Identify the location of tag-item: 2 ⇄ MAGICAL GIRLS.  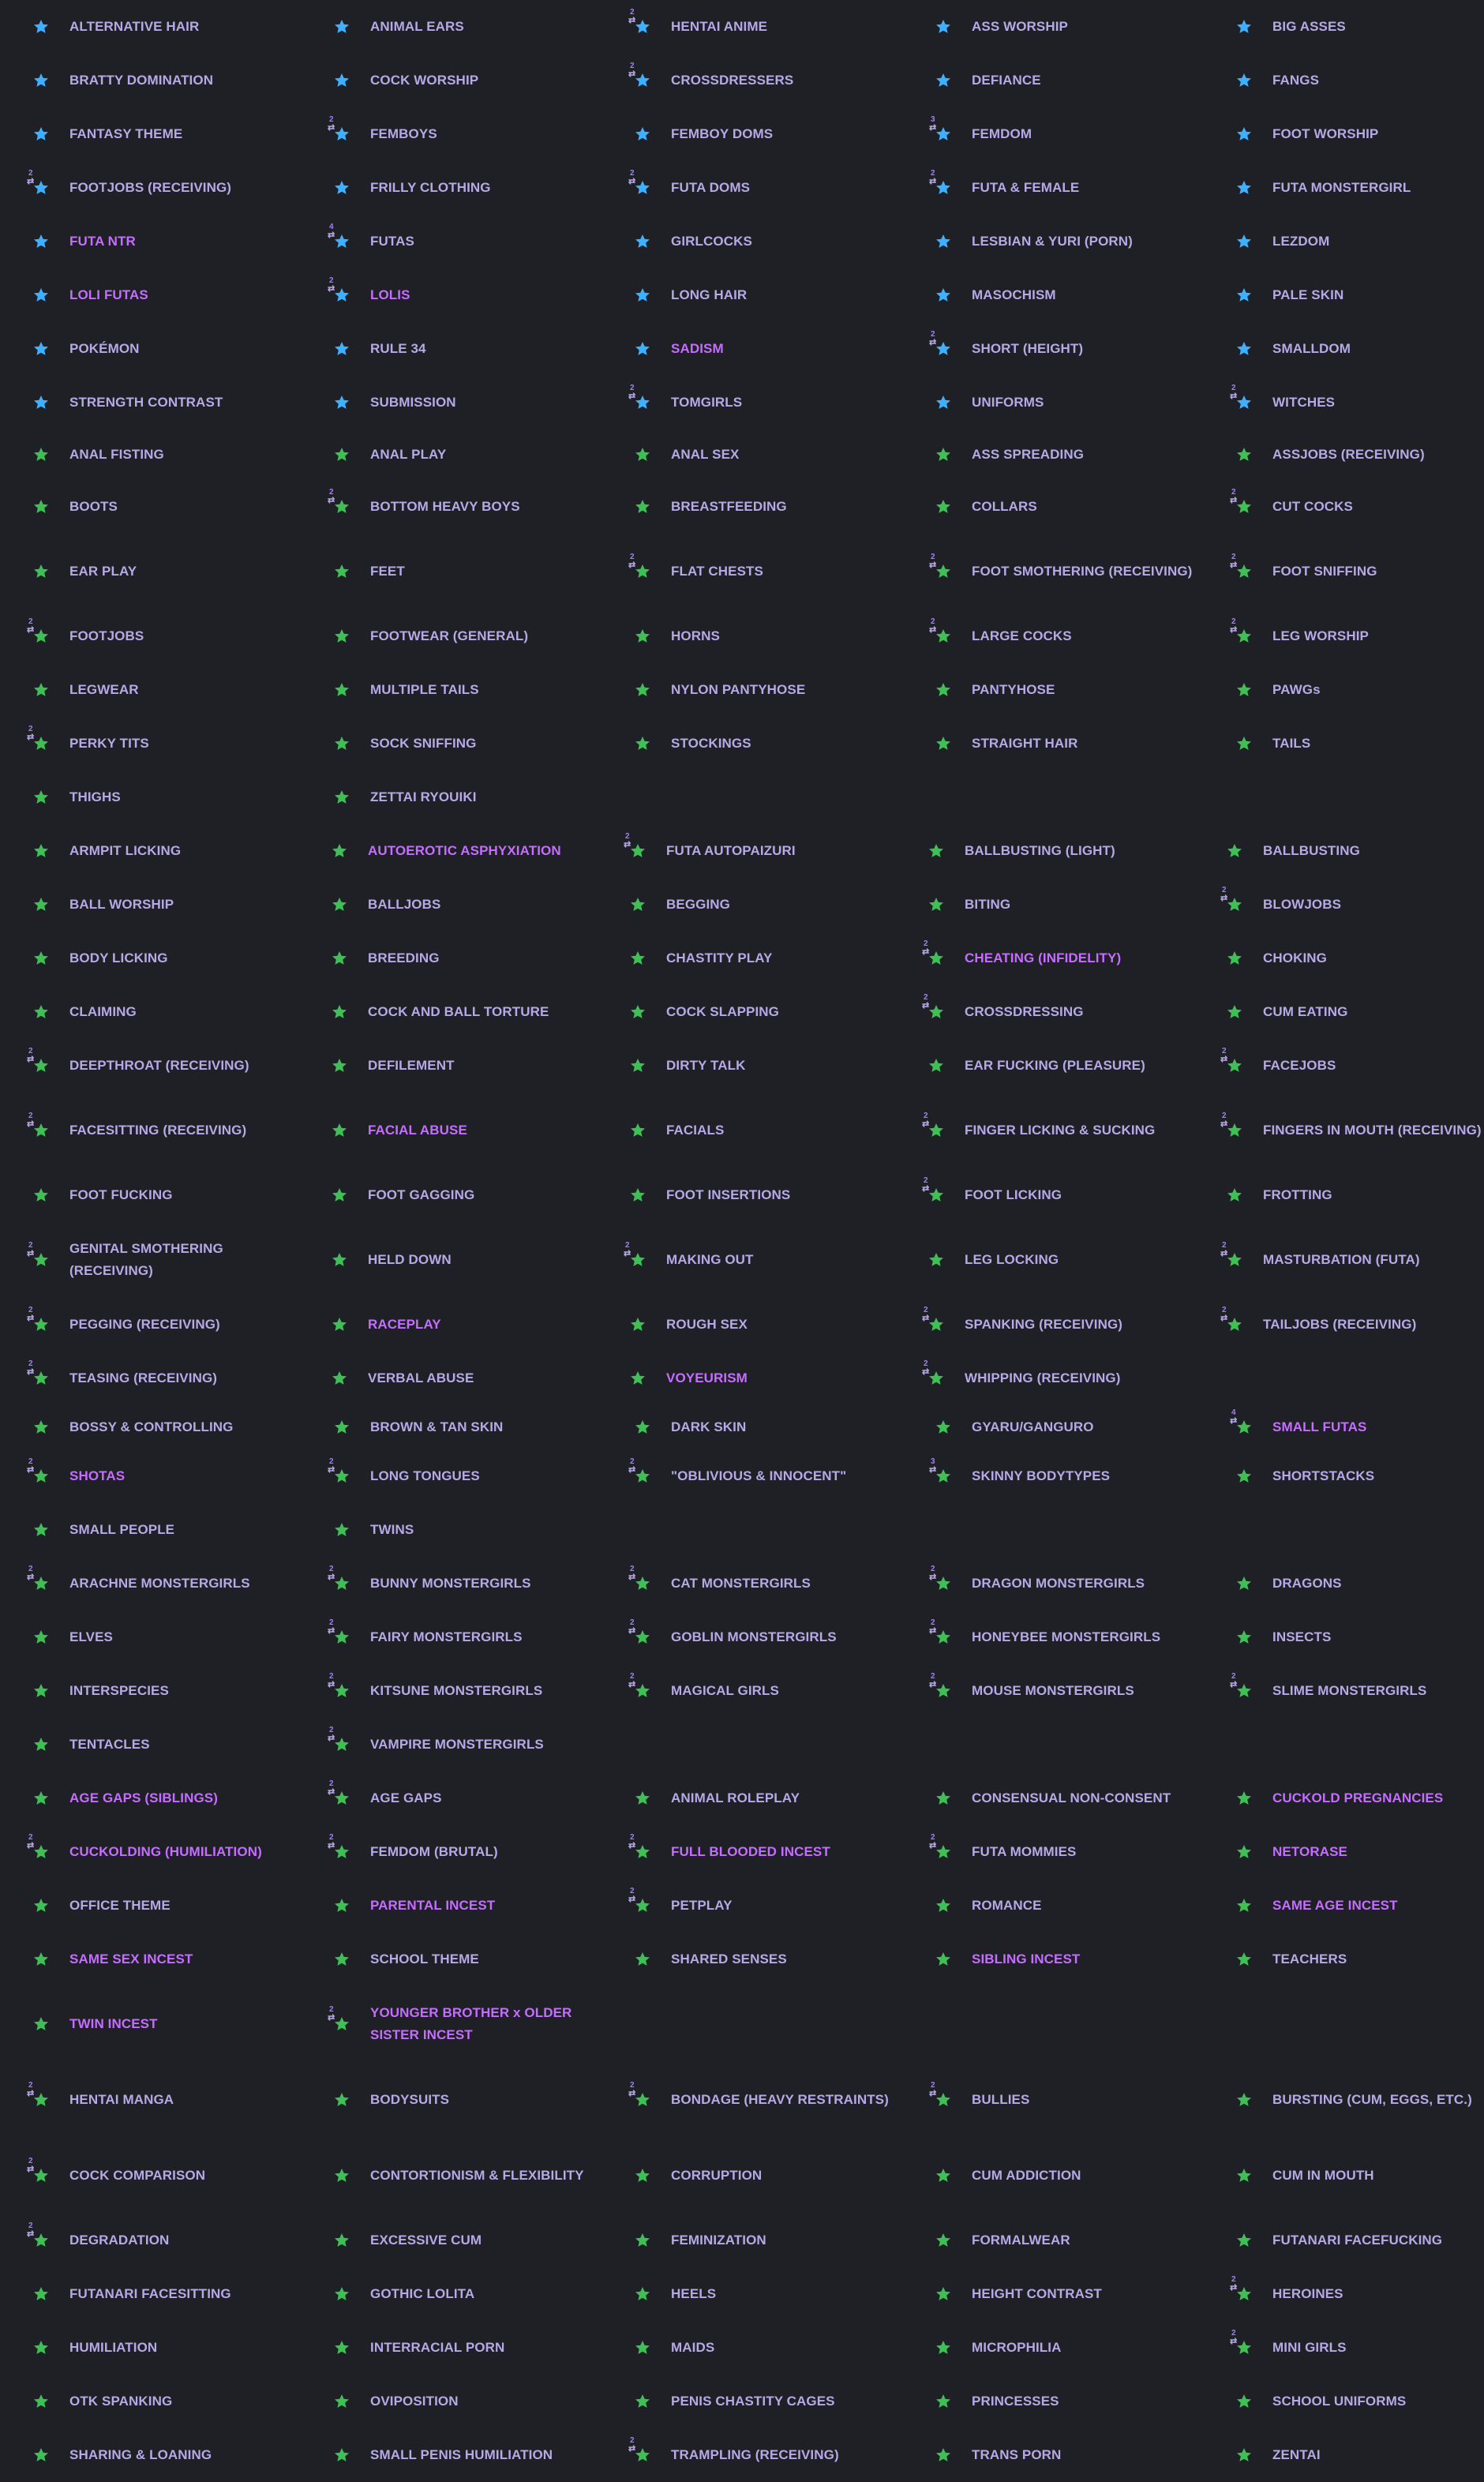
(751, 1691).